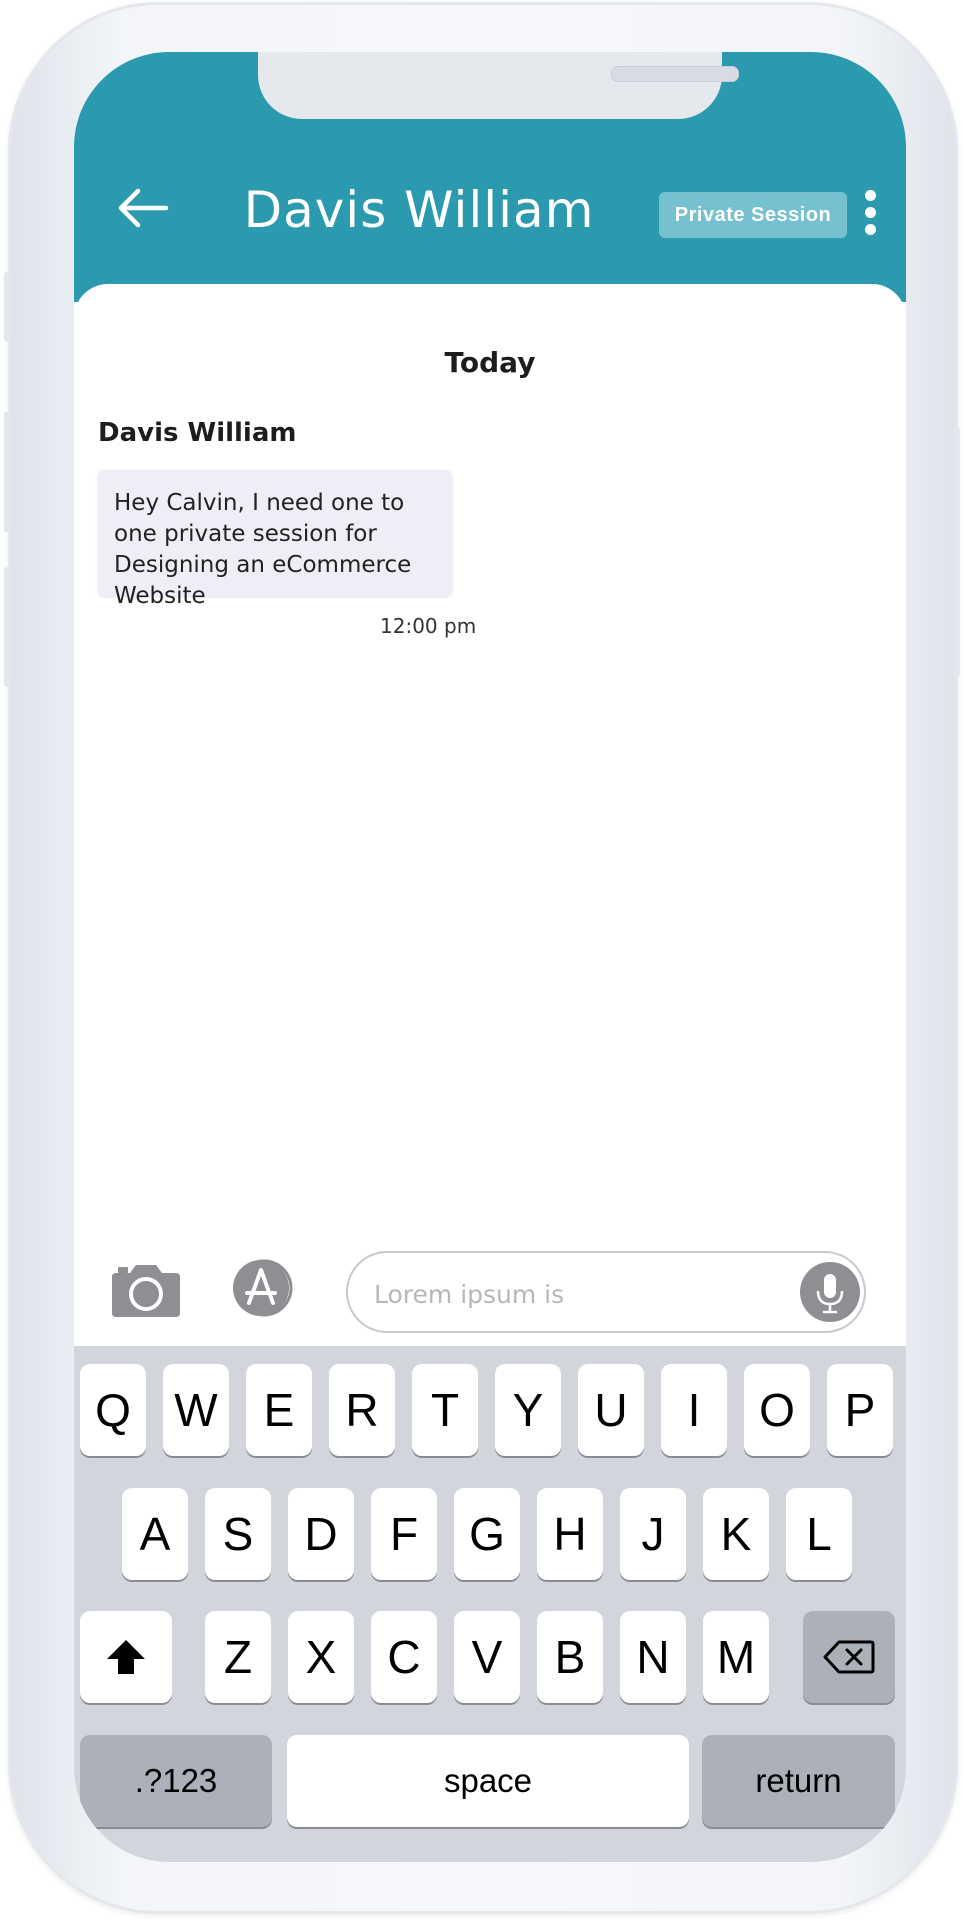 The width and height of the screenshot is (965, 1919). Describe the element at coordinates (488, 1781) in the screenshot. I see `space-key: space` at that location.